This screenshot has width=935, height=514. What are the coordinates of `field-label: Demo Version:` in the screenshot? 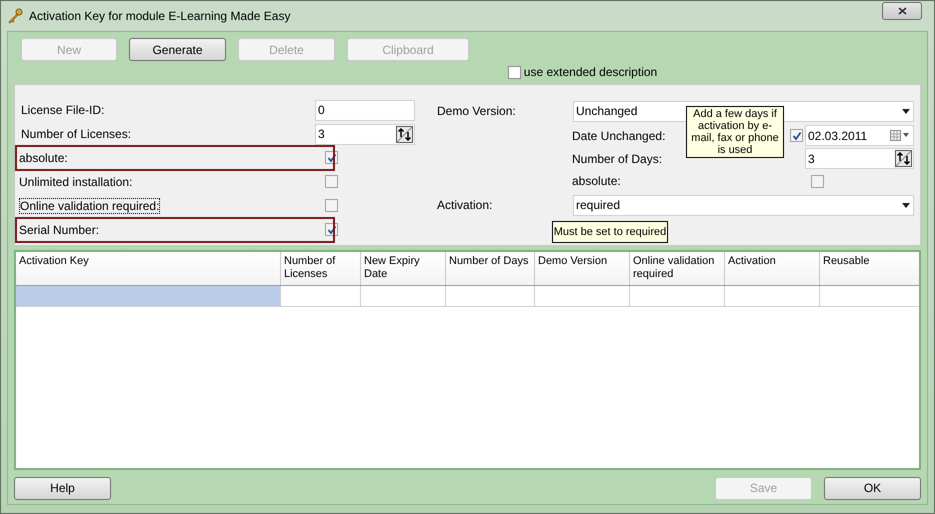 It's located at (477, 111).